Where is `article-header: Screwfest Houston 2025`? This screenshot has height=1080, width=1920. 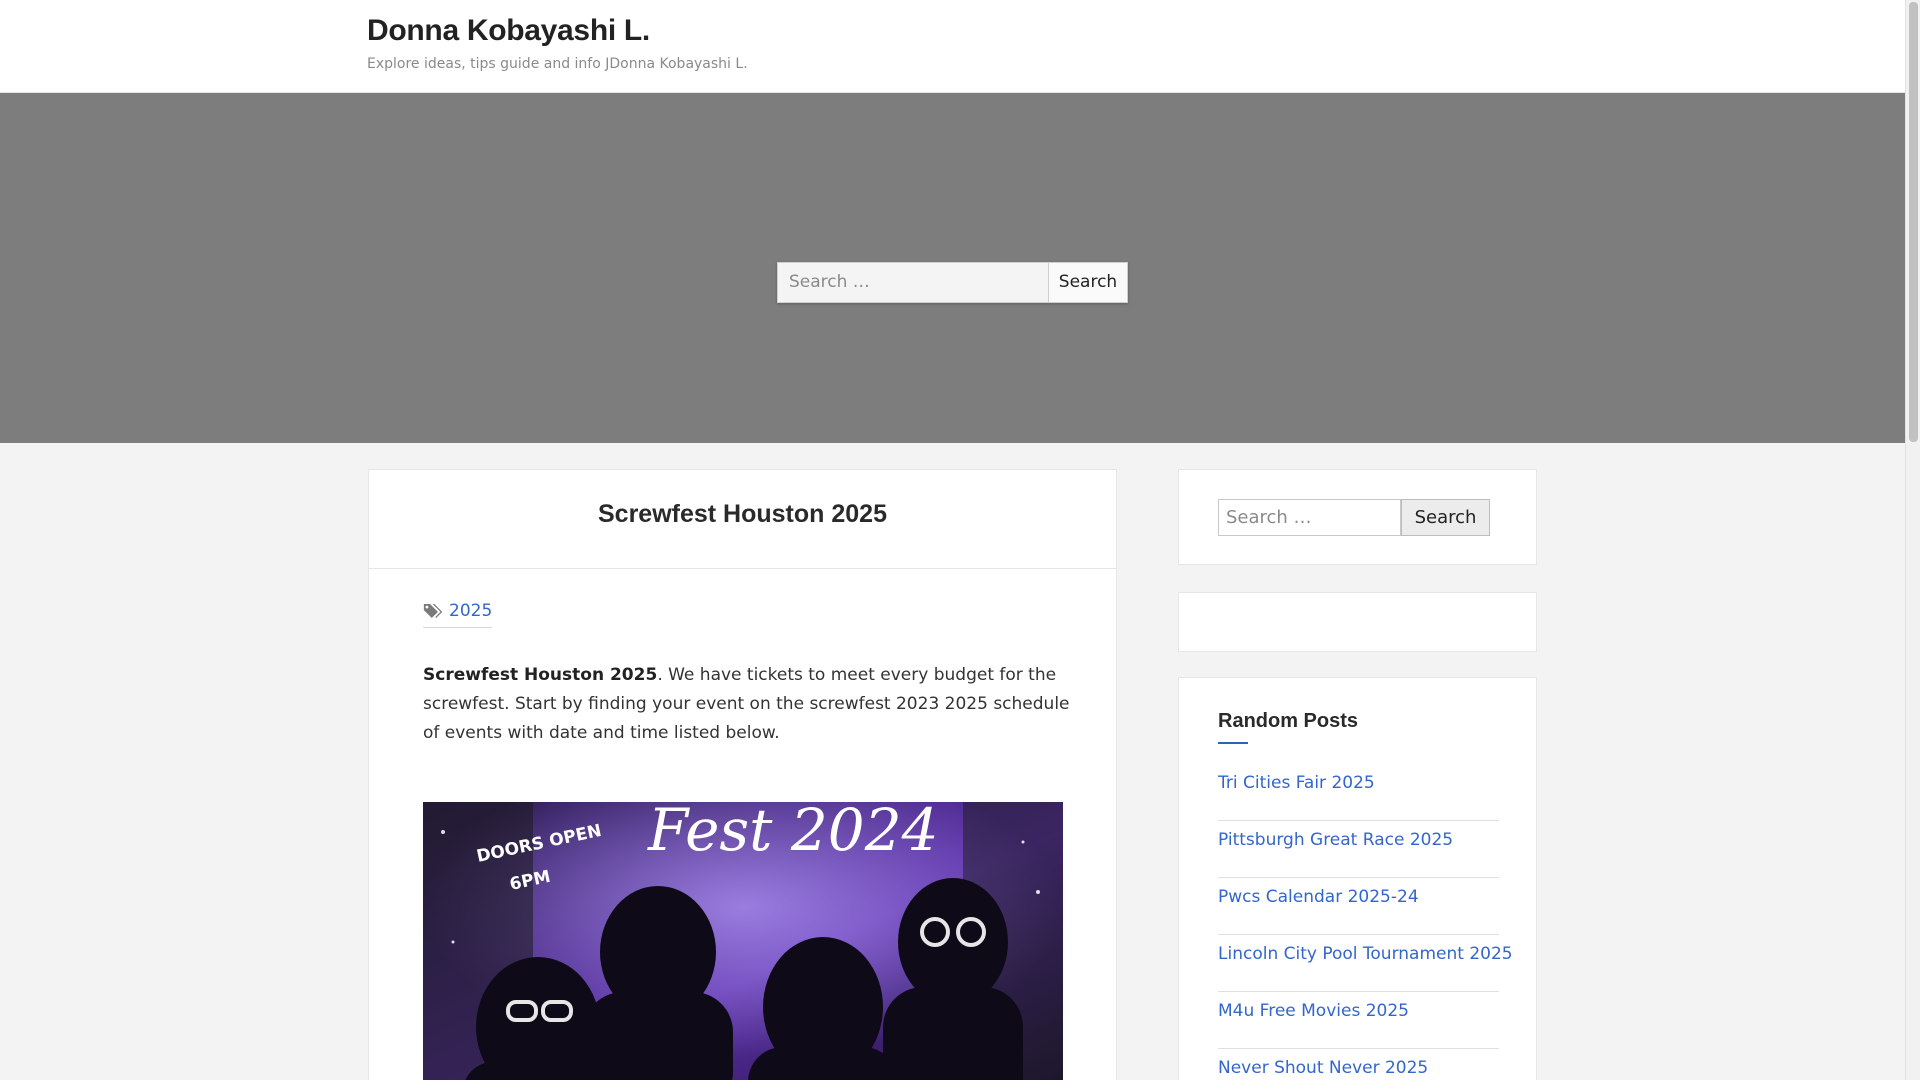
article-header: Screwfest Houston 2025 is located at coordinates (742, 519).